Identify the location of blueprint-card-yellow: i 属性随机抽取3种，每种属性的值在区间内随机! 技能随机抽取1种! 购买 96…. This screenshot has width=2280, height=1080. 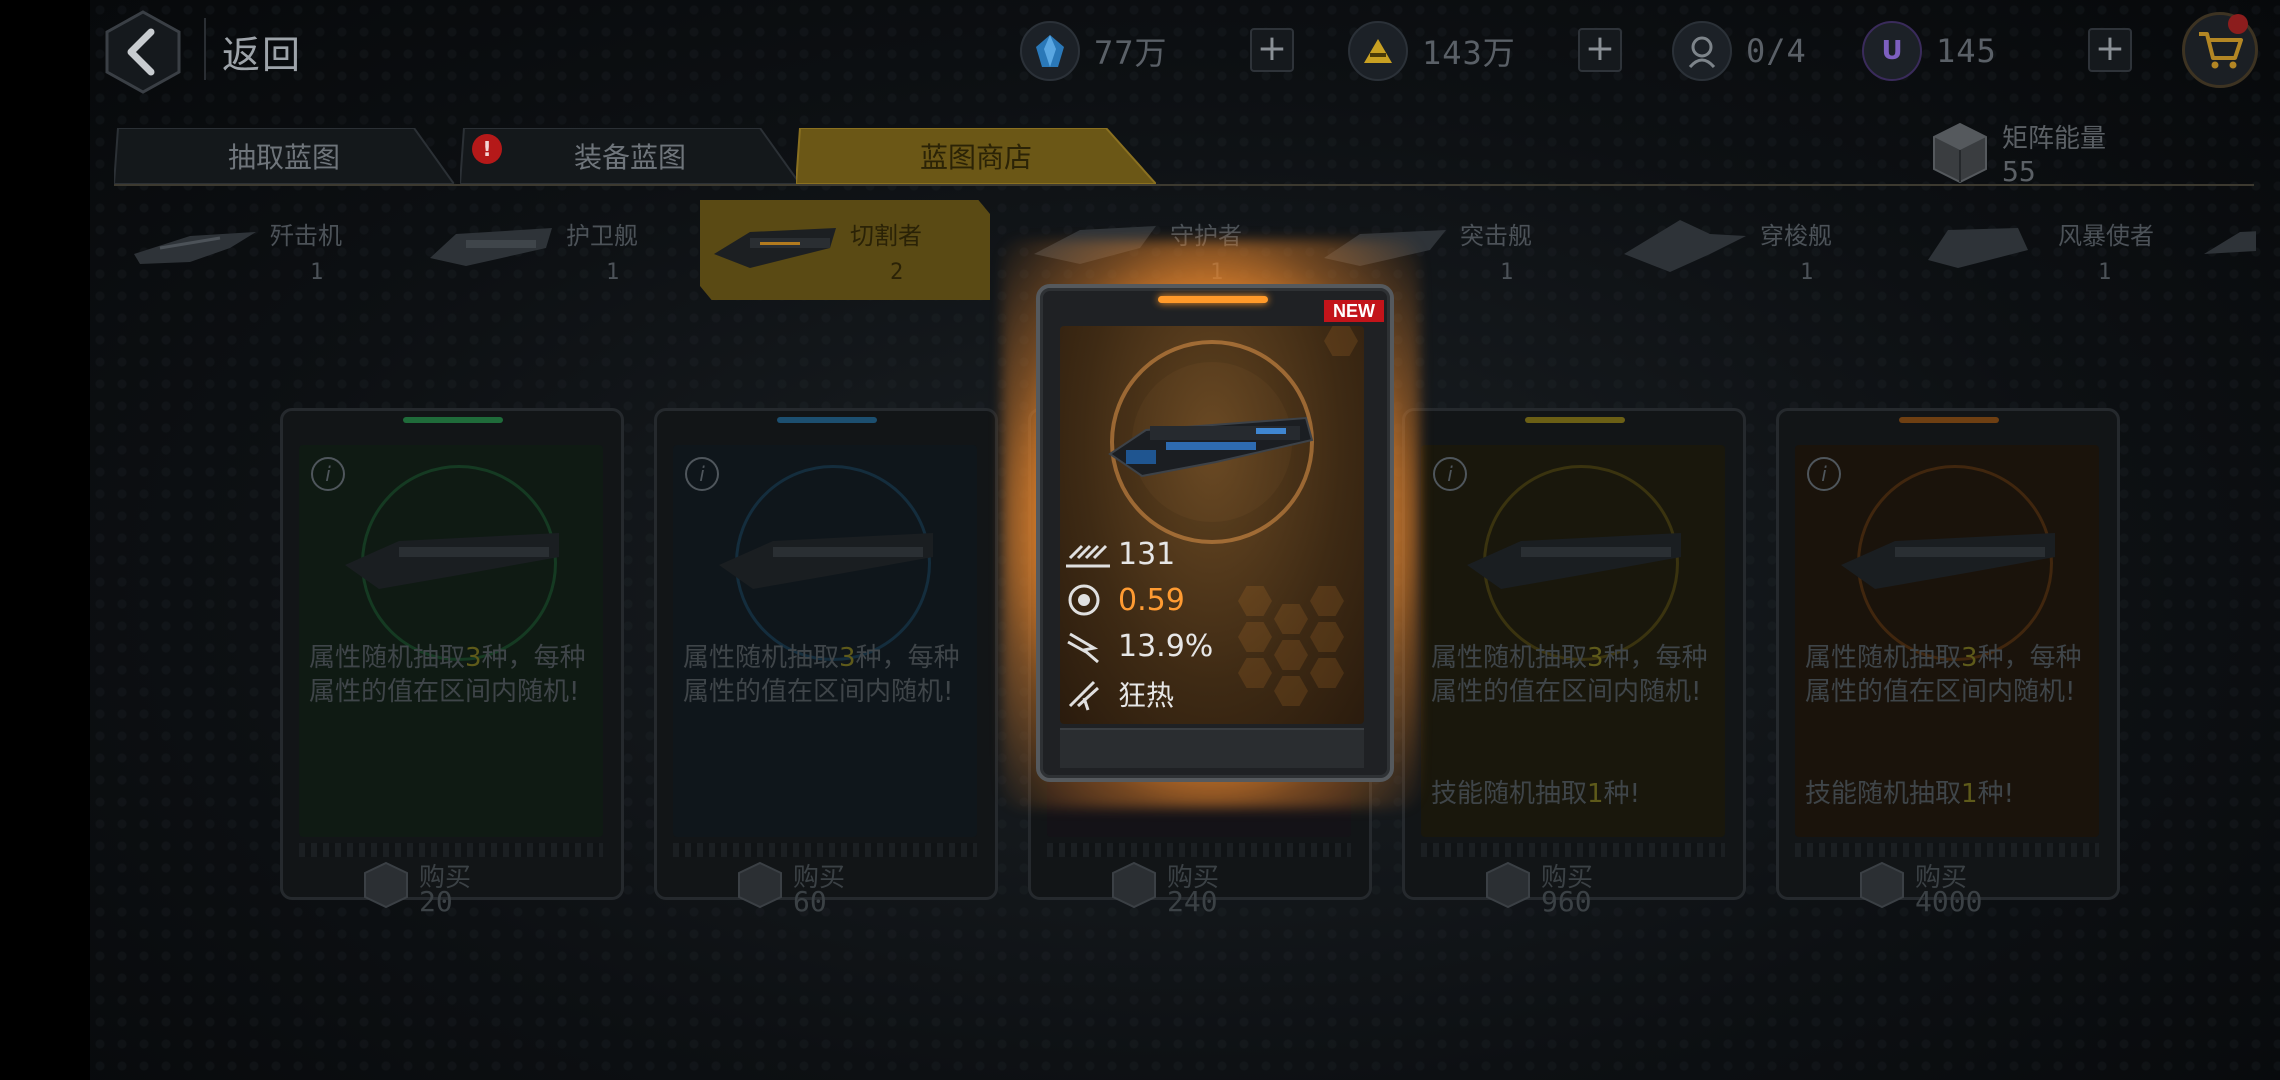
(1574, 663).